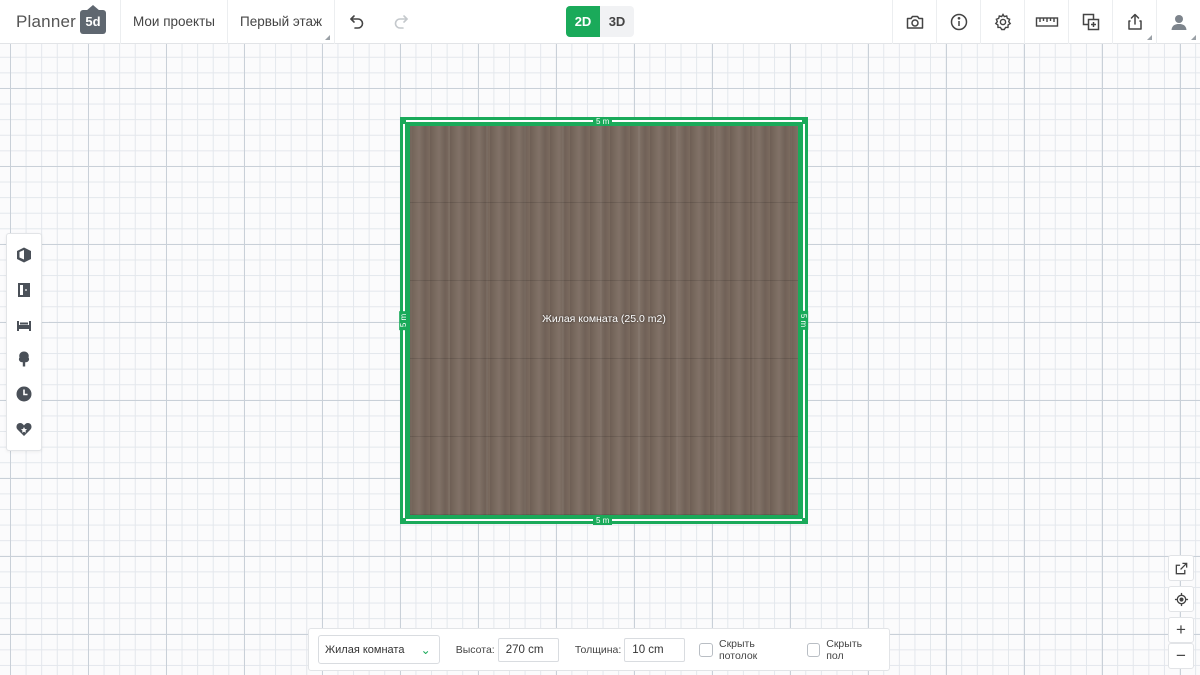 The width and height of the screenshot is (1200, 675). I want to click on dimension-label-bottom: 5 m, so click(603, 520).